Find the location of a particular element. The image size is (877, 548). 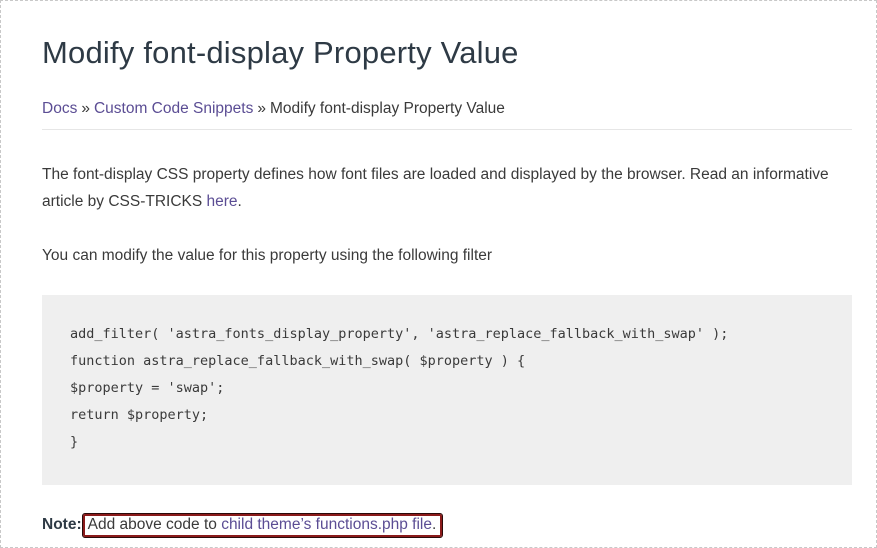

here-link: here is located at coordinates (222, 201).